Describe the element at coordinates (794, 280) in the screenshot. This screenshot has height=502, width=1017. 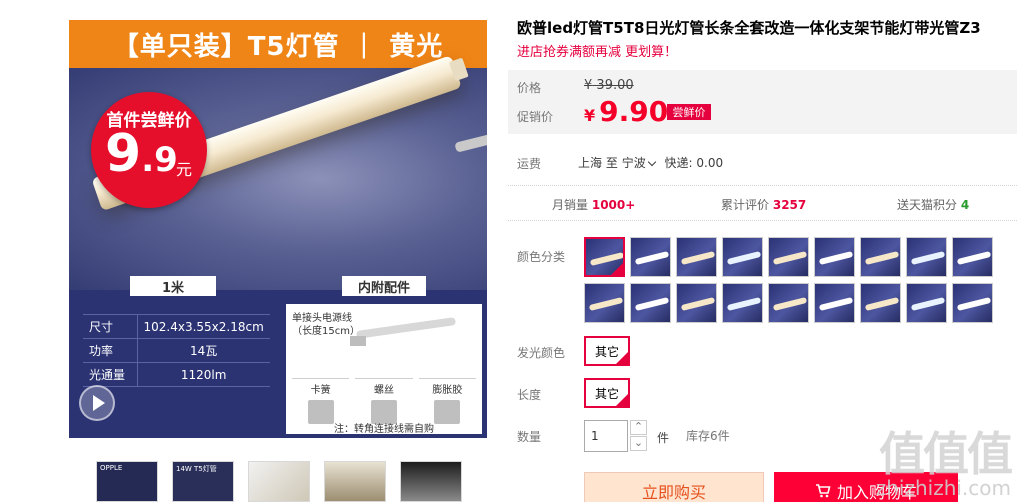
I see `color-swatch-grid` at that location.